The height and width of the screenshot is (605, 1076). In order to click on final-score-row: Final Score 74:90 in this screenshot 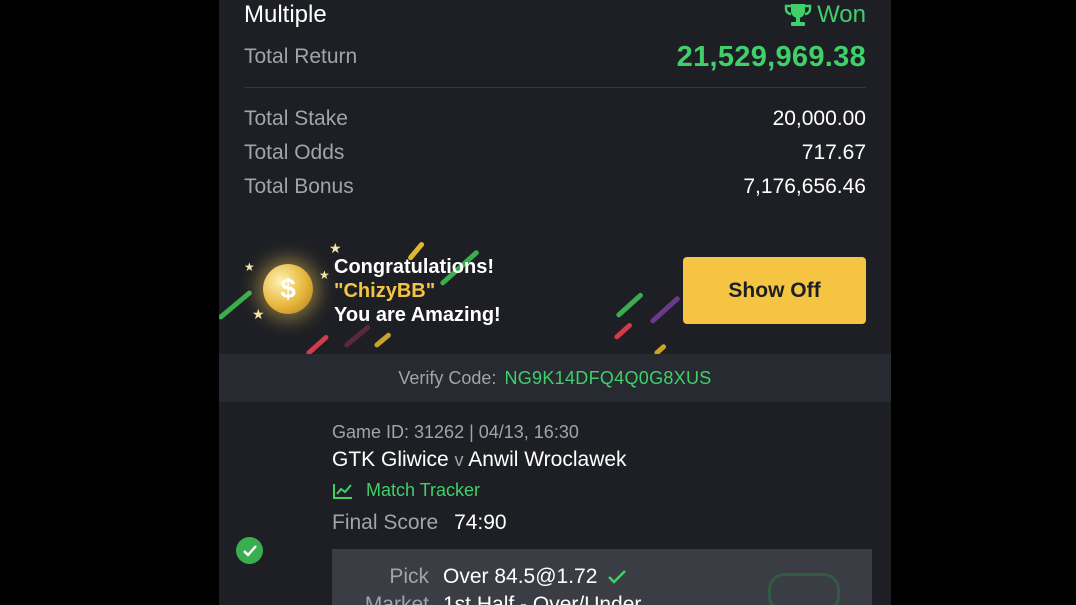, I will do `click(419, 523)`.